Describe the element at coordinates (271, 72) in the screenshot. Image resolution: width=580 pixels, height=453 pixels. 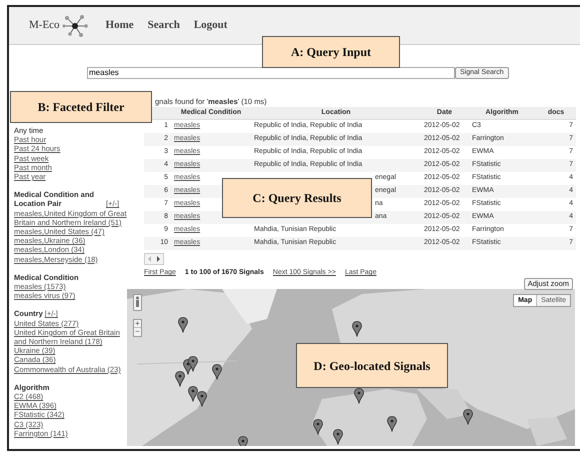
I see `search-field: measles` at that location.